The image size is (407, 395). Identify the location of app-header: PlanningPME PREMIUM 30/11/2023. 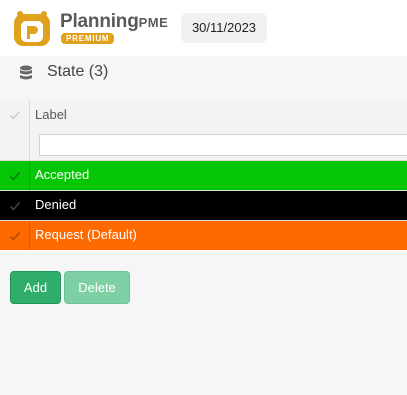
(203, 28).